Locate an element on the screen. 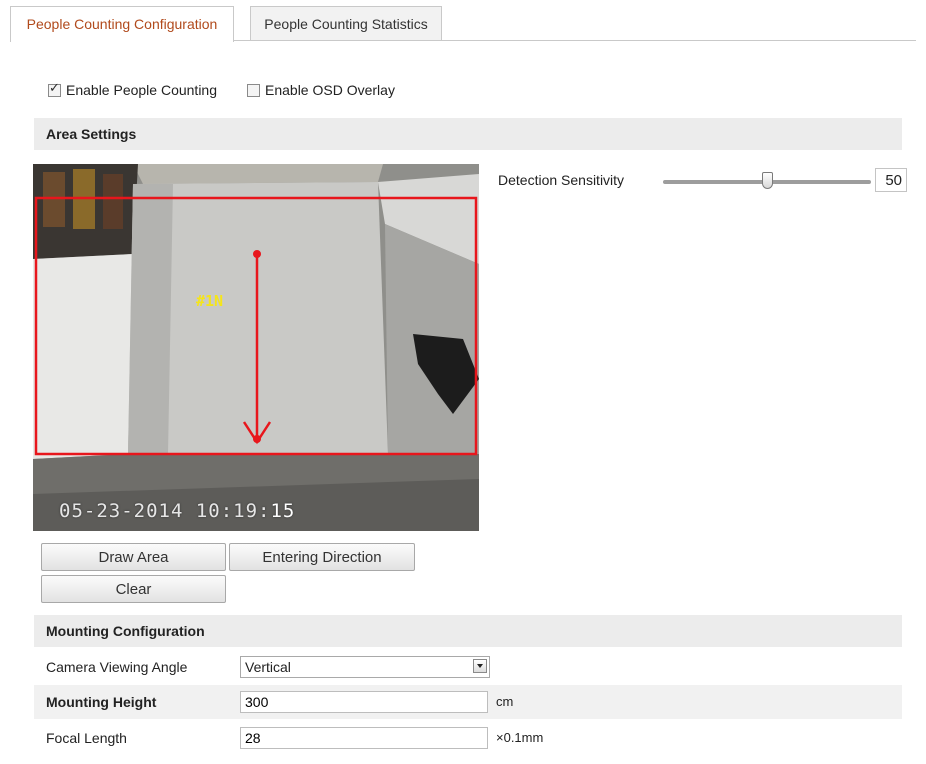 This screenshot has width=926, height=764. detection-sensitivity-value: 50 is located at coordinates (891, 180).